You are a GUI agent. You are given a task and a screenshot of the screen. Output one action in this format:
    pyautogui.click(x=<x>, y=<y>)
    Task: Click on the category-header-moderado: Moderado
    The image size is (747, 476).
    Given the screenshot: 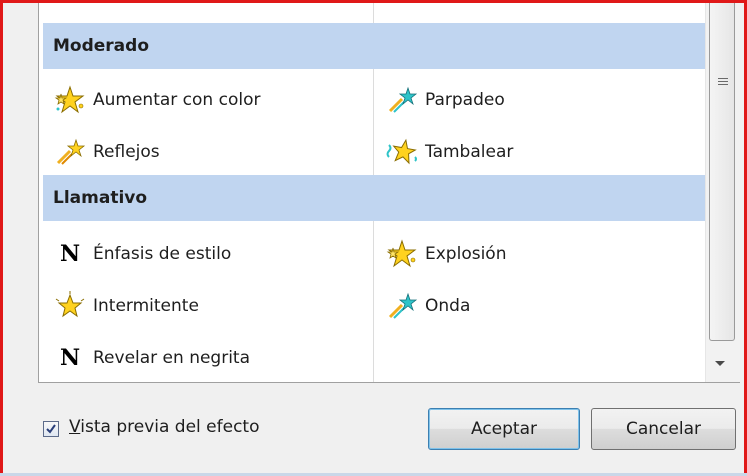 What is the action you would take?
    pyautogui.click(x=374, y=46)
    